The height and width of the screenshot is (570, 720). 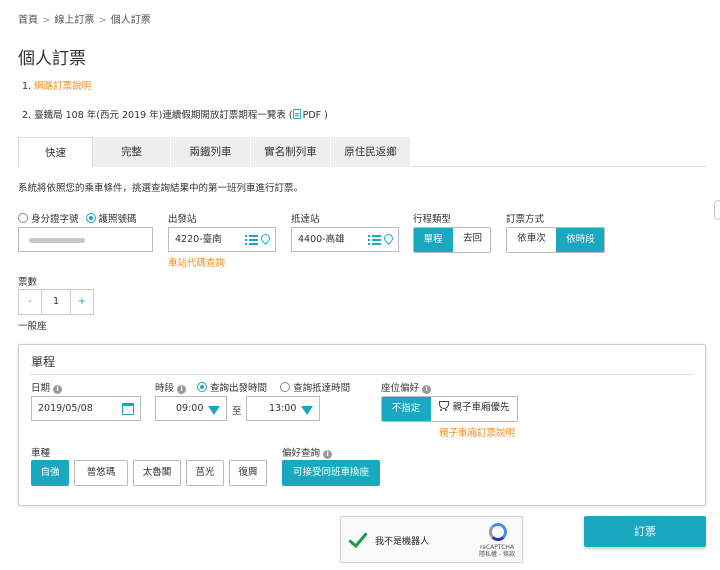 I want to click on end-time-select: 13:00, so click(x=283, y=408).